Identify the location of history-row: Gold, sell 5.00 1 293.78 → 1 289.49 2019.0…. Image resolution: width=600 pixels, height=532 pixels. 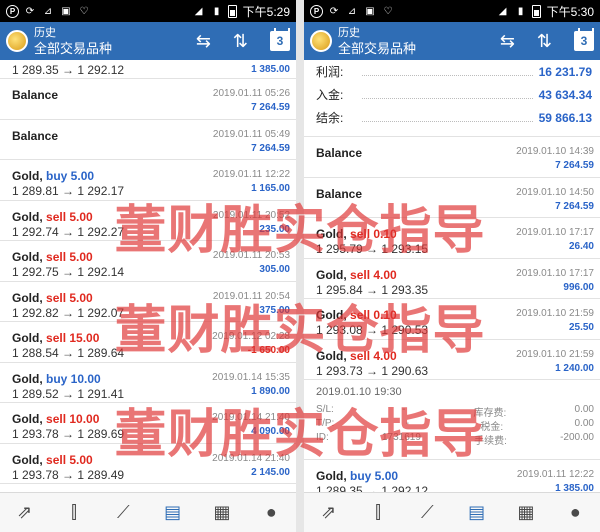
(148, 464).